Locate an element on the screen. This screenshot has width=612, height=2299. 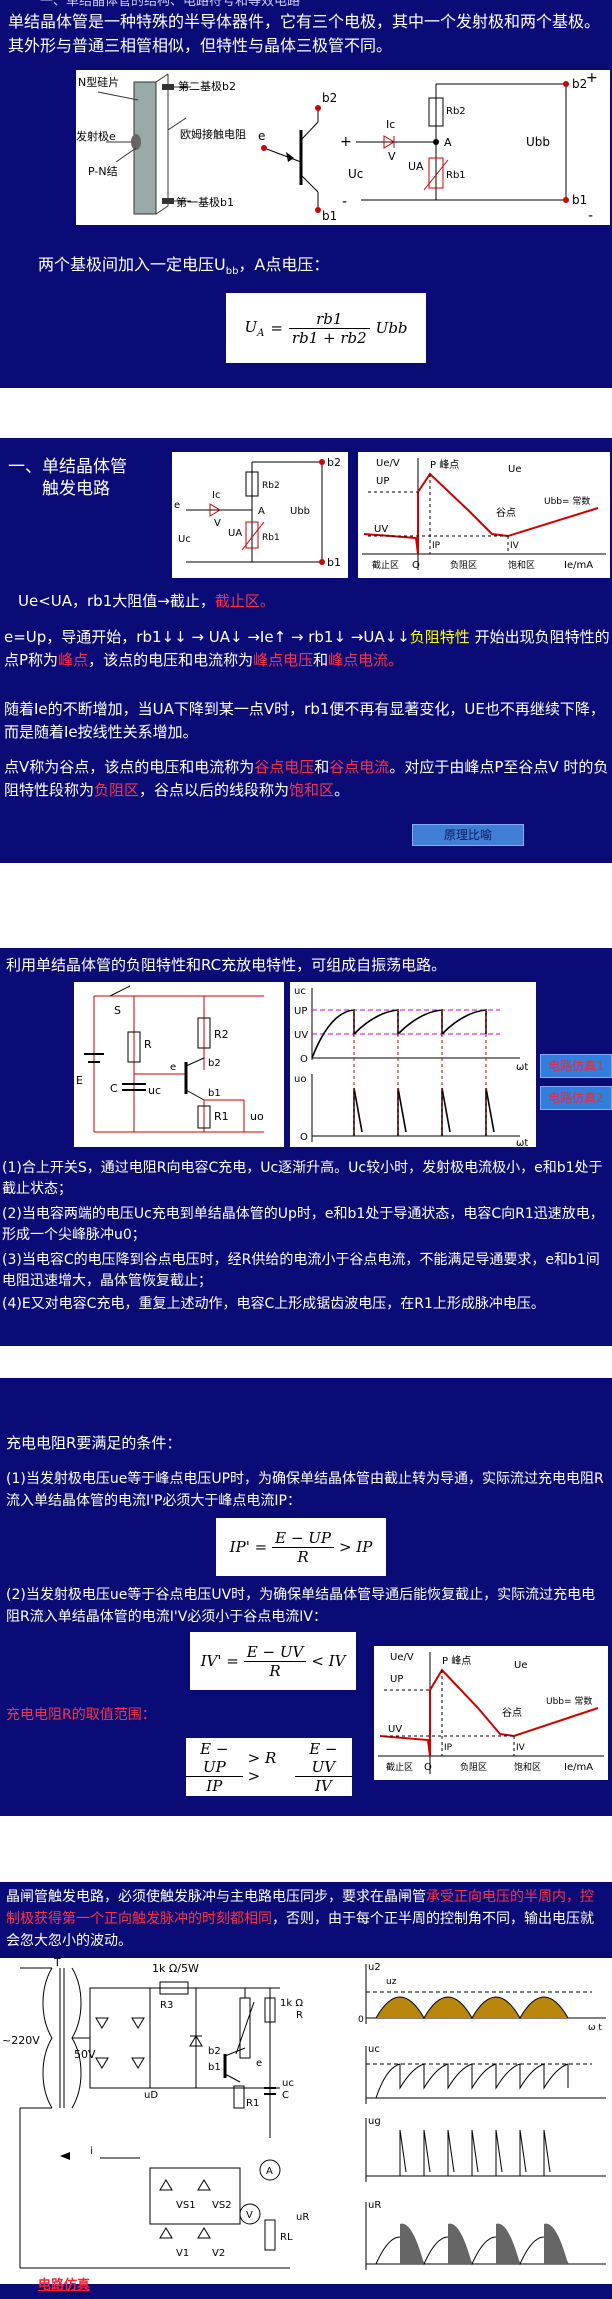
s3c-r2: R2 is located at coordinates (221, 1034).